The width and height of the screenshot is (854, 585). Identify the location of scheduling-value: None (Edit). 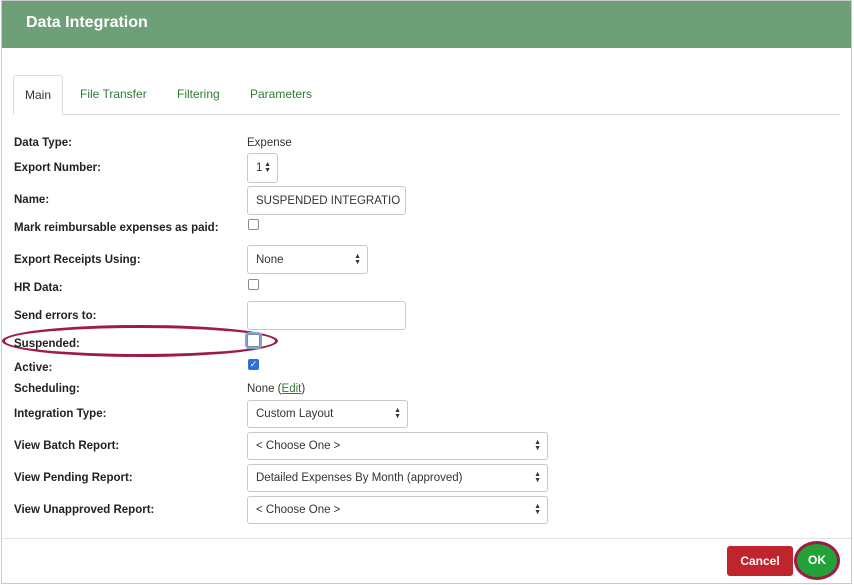
(276, 389).